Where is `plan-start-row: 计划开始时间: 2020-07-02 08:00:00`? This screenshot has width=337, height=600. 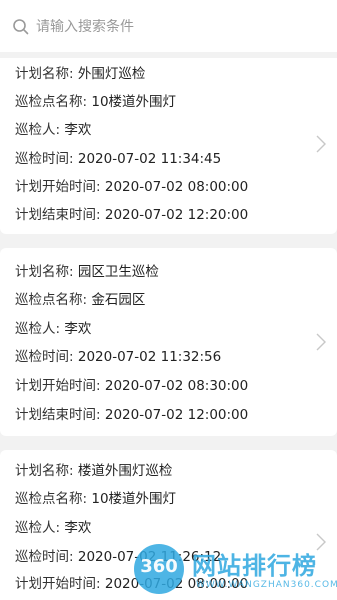
plan-start-row: 计划开始时间: 2020-07-02 08:00:00 is located at coordinates (131, 187).